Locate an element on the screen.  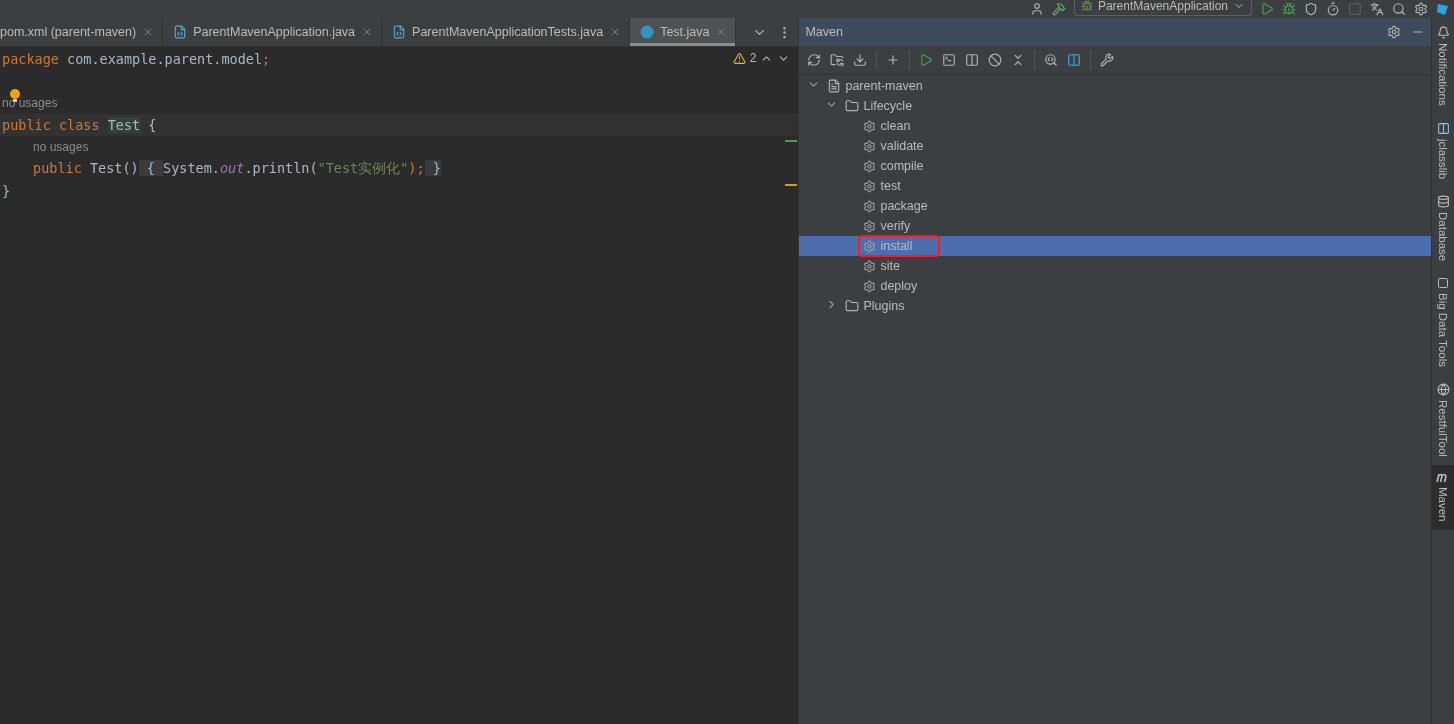
debug-icon is located at coordinates (1289, 9).